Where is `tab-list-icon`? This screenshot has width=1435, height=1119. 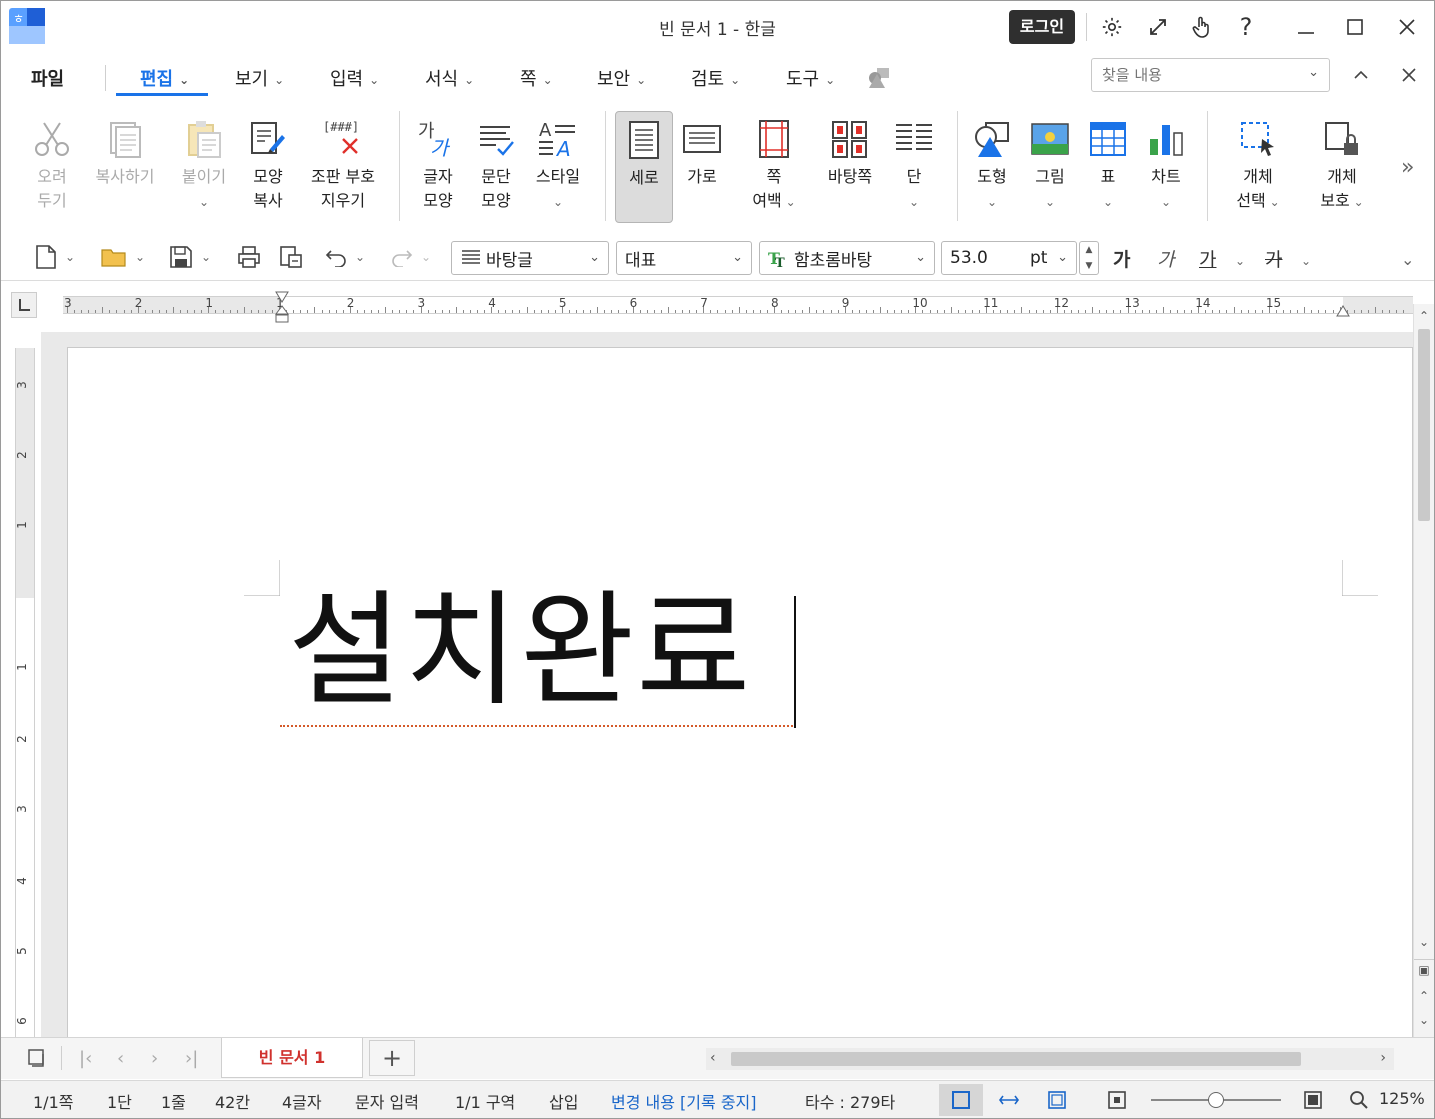 tab-list-icon is located at coordinates (37, 1060).